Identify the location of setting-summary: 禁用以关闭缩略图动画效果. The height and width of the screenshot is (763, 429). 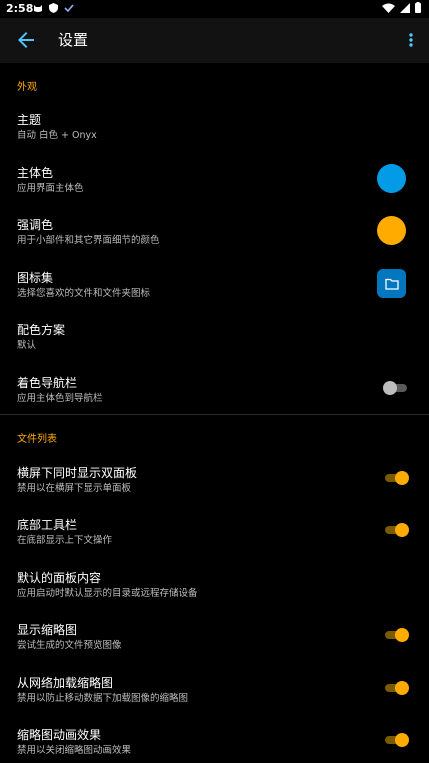
(74, 750).